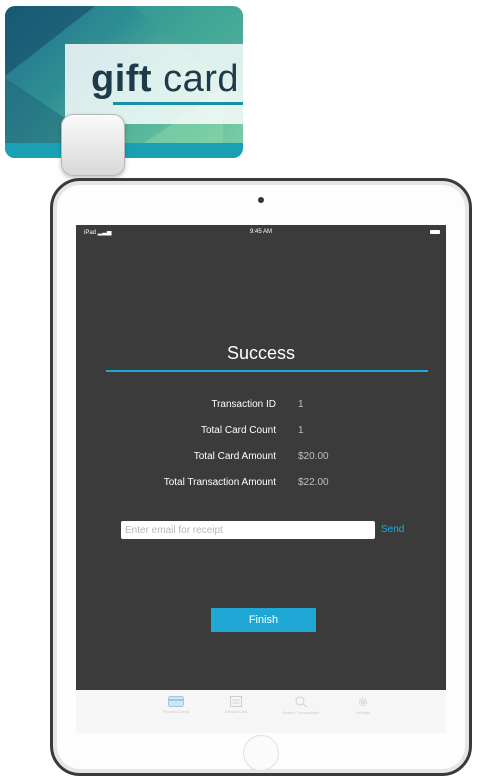  What do you see at coordinates (176, 711) in the screenshot?
I see `tab-label: Process Cards` at bounding box center [176, 711].